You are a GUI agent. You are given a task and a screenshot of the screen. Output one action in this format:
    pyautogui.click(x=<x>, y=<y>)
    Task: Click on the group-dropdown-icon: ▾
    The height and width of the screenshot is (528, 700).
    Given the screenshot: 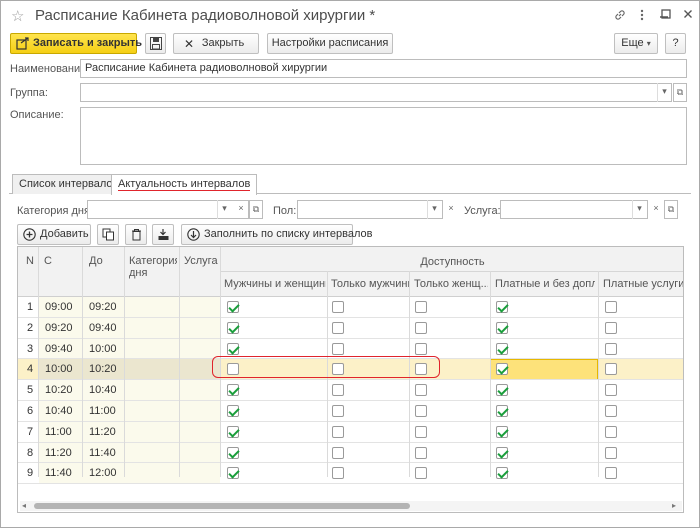 What is the action you would take?
    pyautogui.click(x=664, y=92)
    